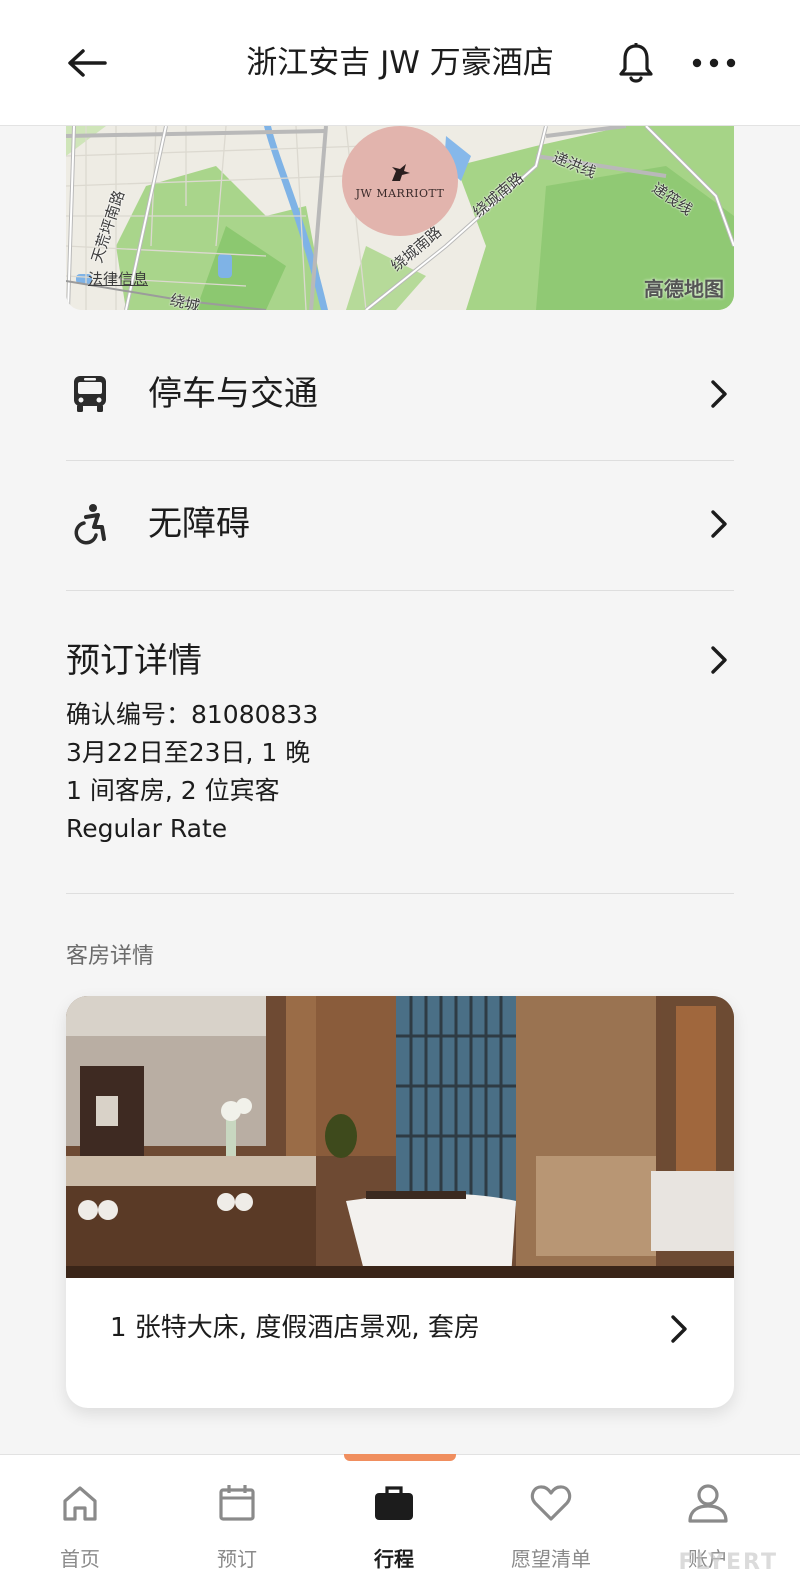 The height and width of the screenshot is (1594, 800). I want to click on accessibility-label: 无障碍, so click(199, 524).